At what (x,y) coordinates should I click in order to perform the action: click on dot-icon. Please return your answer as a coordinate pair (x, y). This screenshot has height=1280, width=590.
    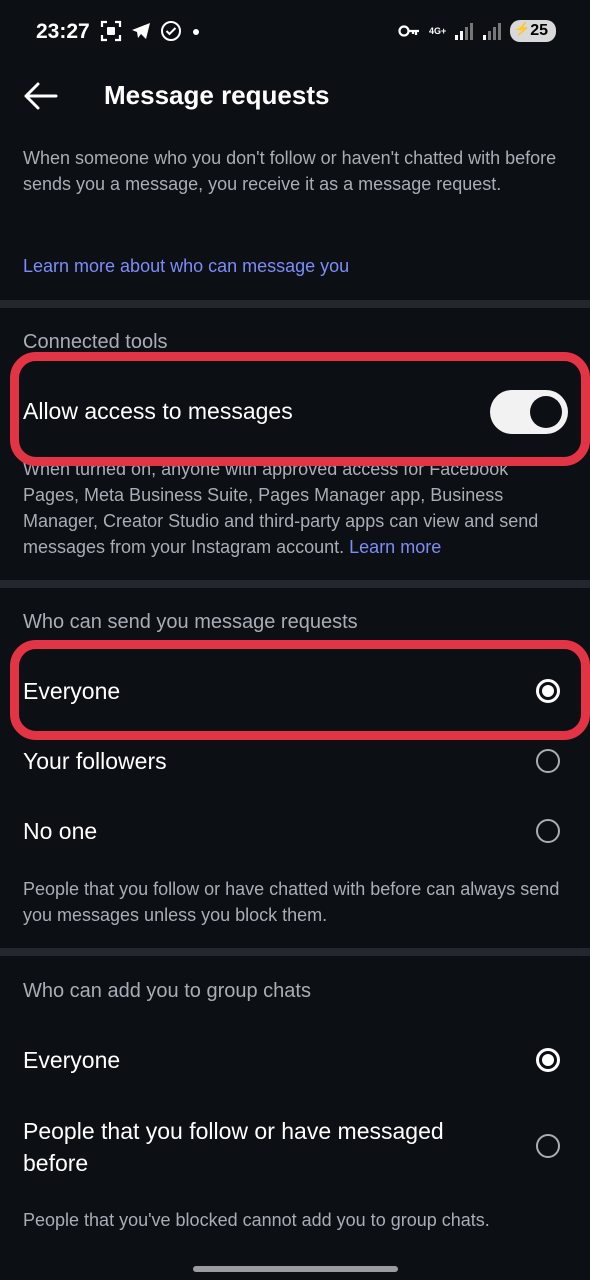
    Looking at the image, I should click on (196, 32).